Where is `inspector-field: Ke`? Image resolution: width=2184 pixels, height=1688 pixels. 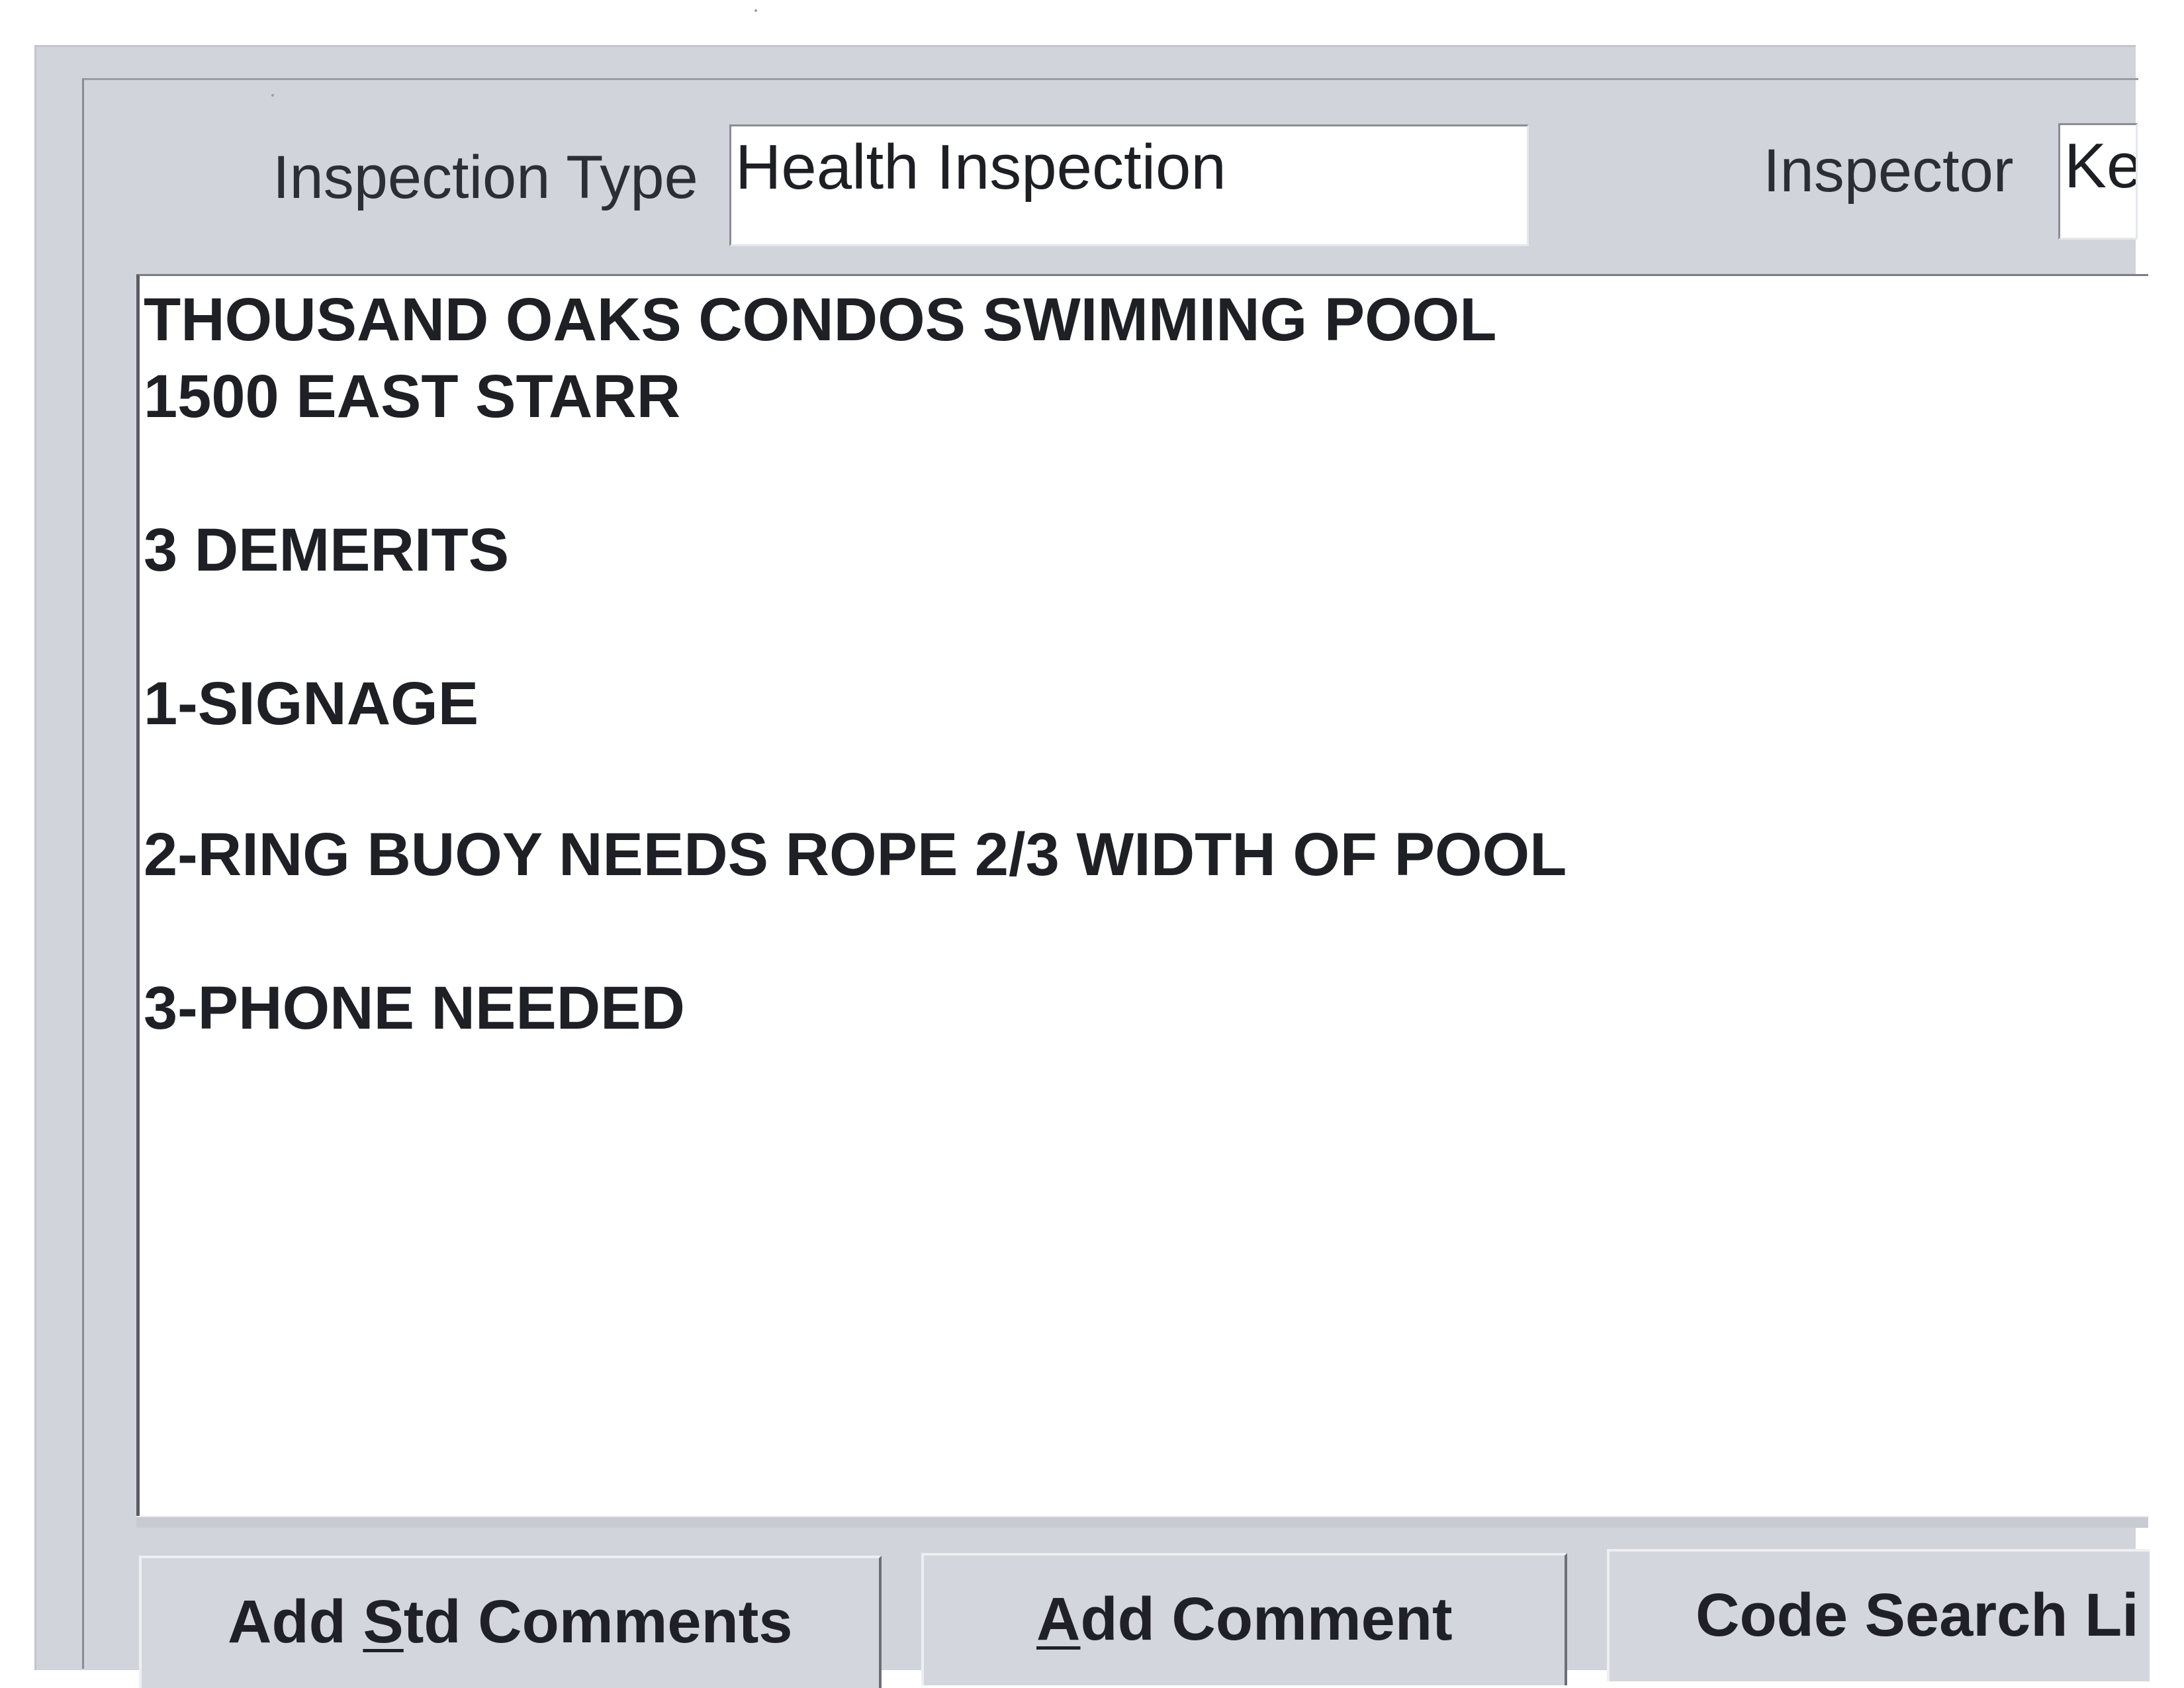
inspector-field: Ke is located at coordinates (2098, 181).